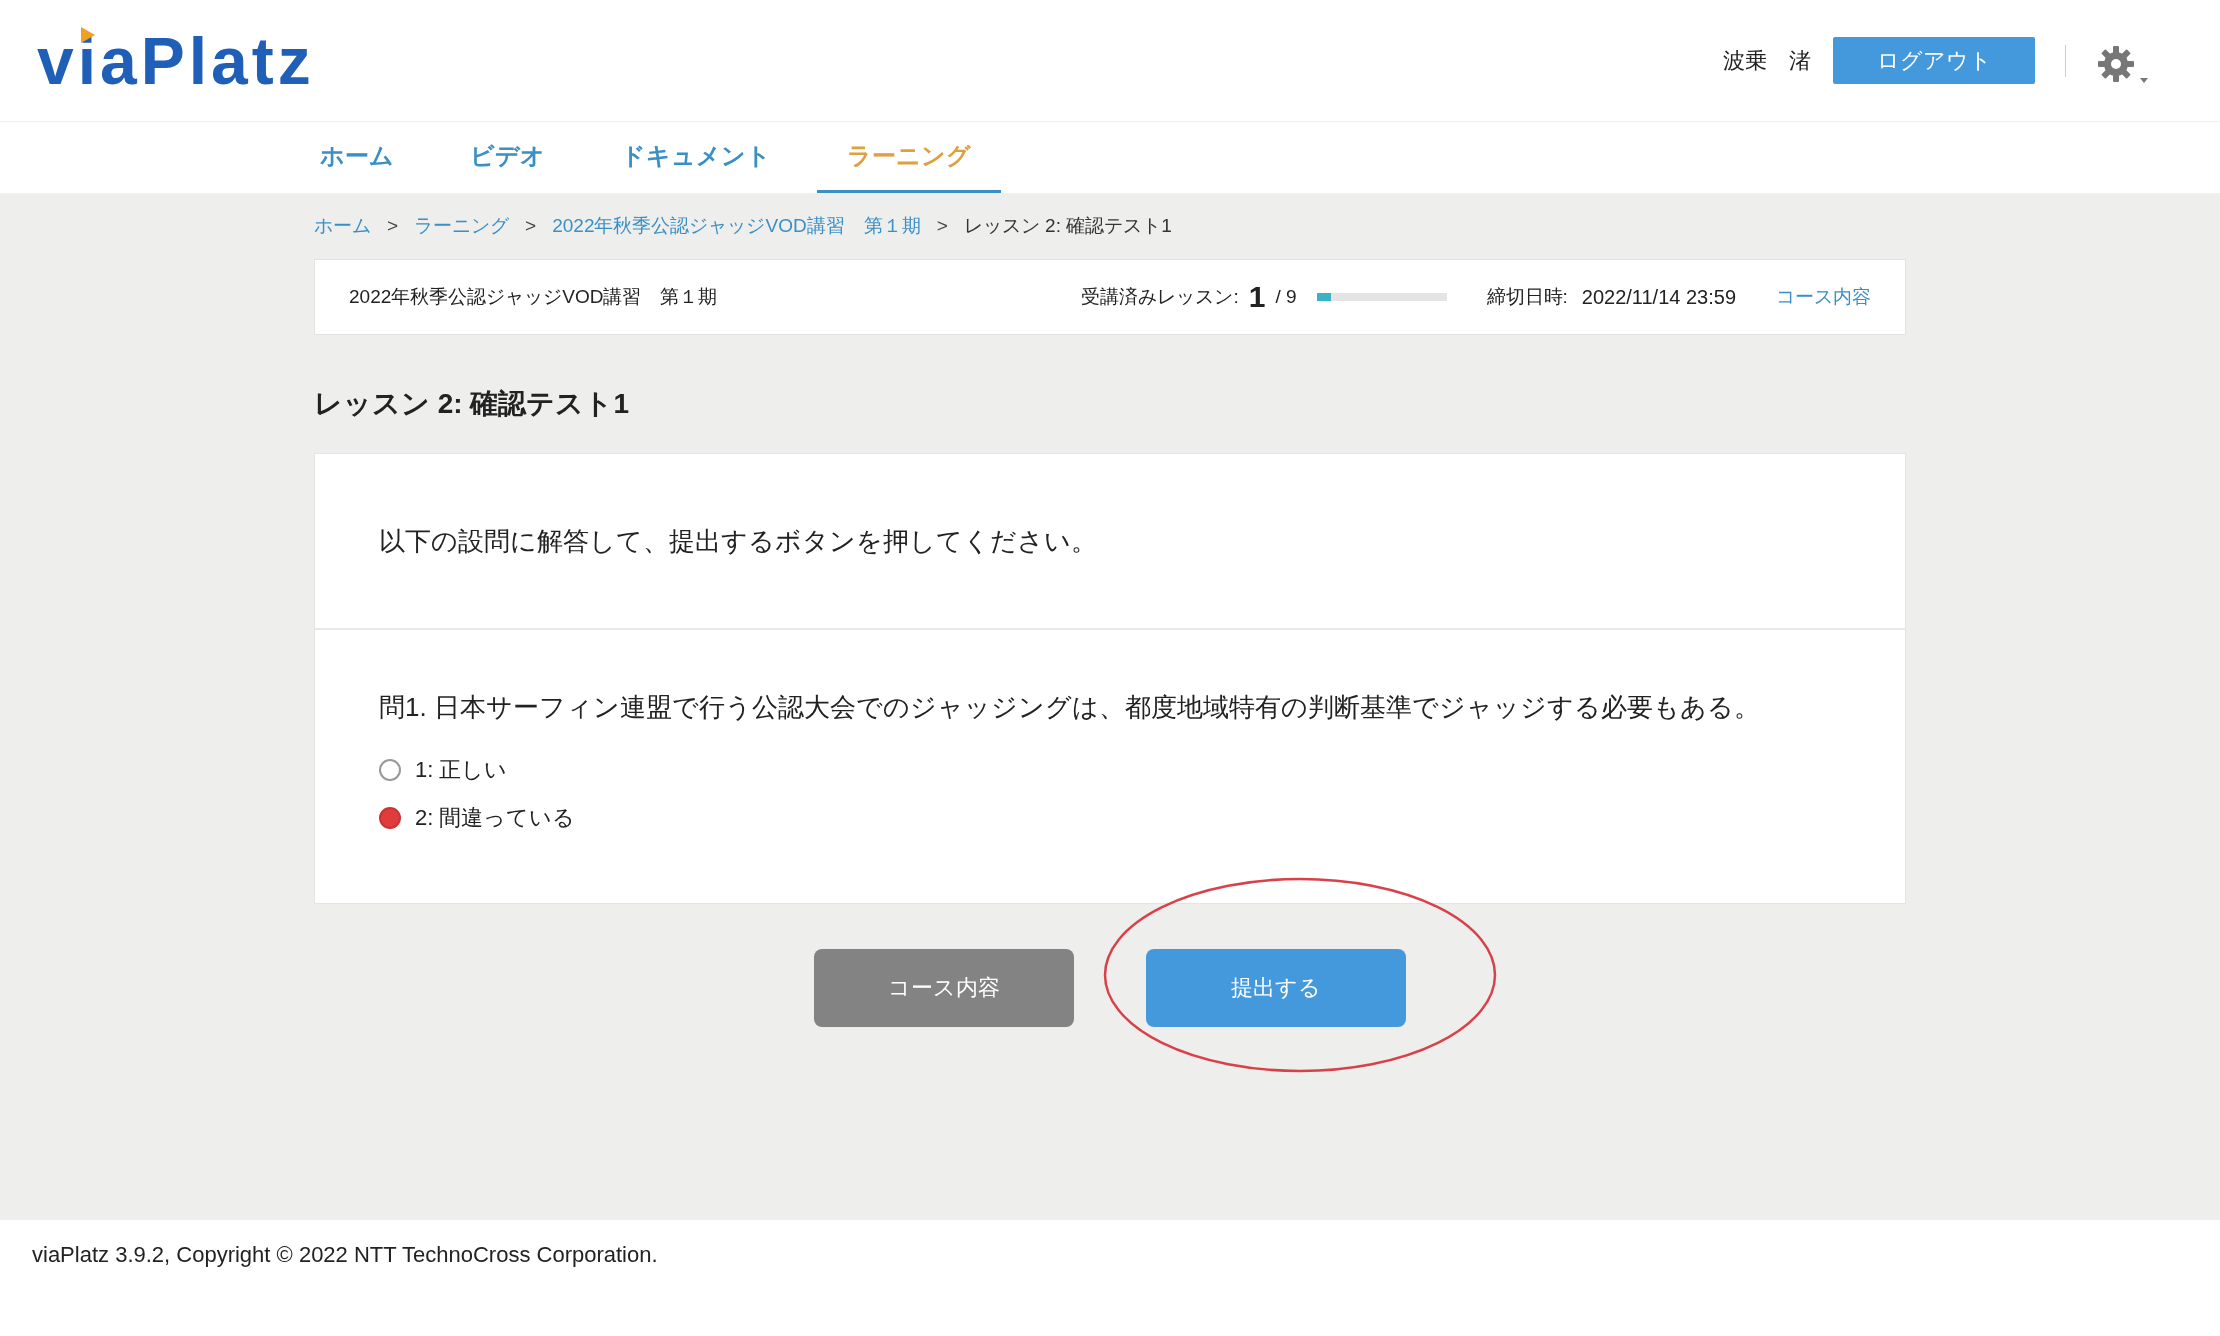 This screenshot has width=2220, height=1336. Describe the element at coordinates (1160, 297) in the screenshot. I see `progress-label: 受講済みレッスン:` at that location.